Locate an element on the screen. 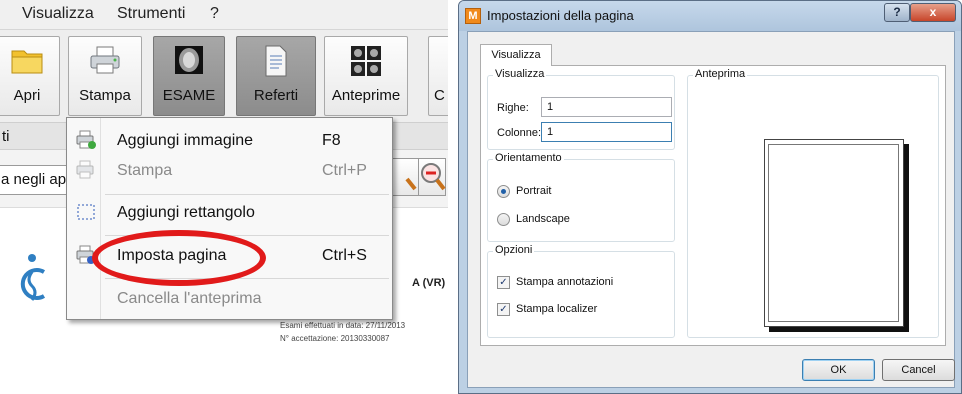 Image resolution: width=962 pixels, height=394 pixels. print-localizer-label: Stampa localizer is located at coordinates (557, 309).